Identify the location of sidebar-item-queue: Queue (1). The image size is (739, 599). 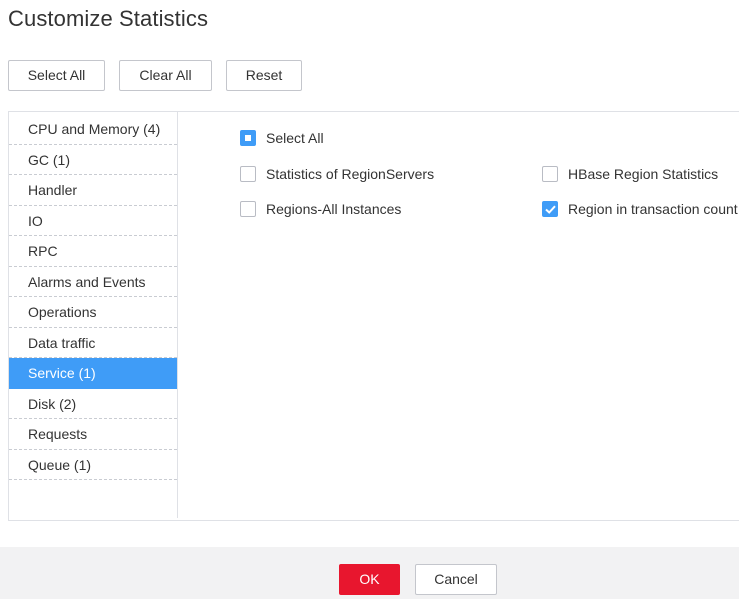
(93, 465).